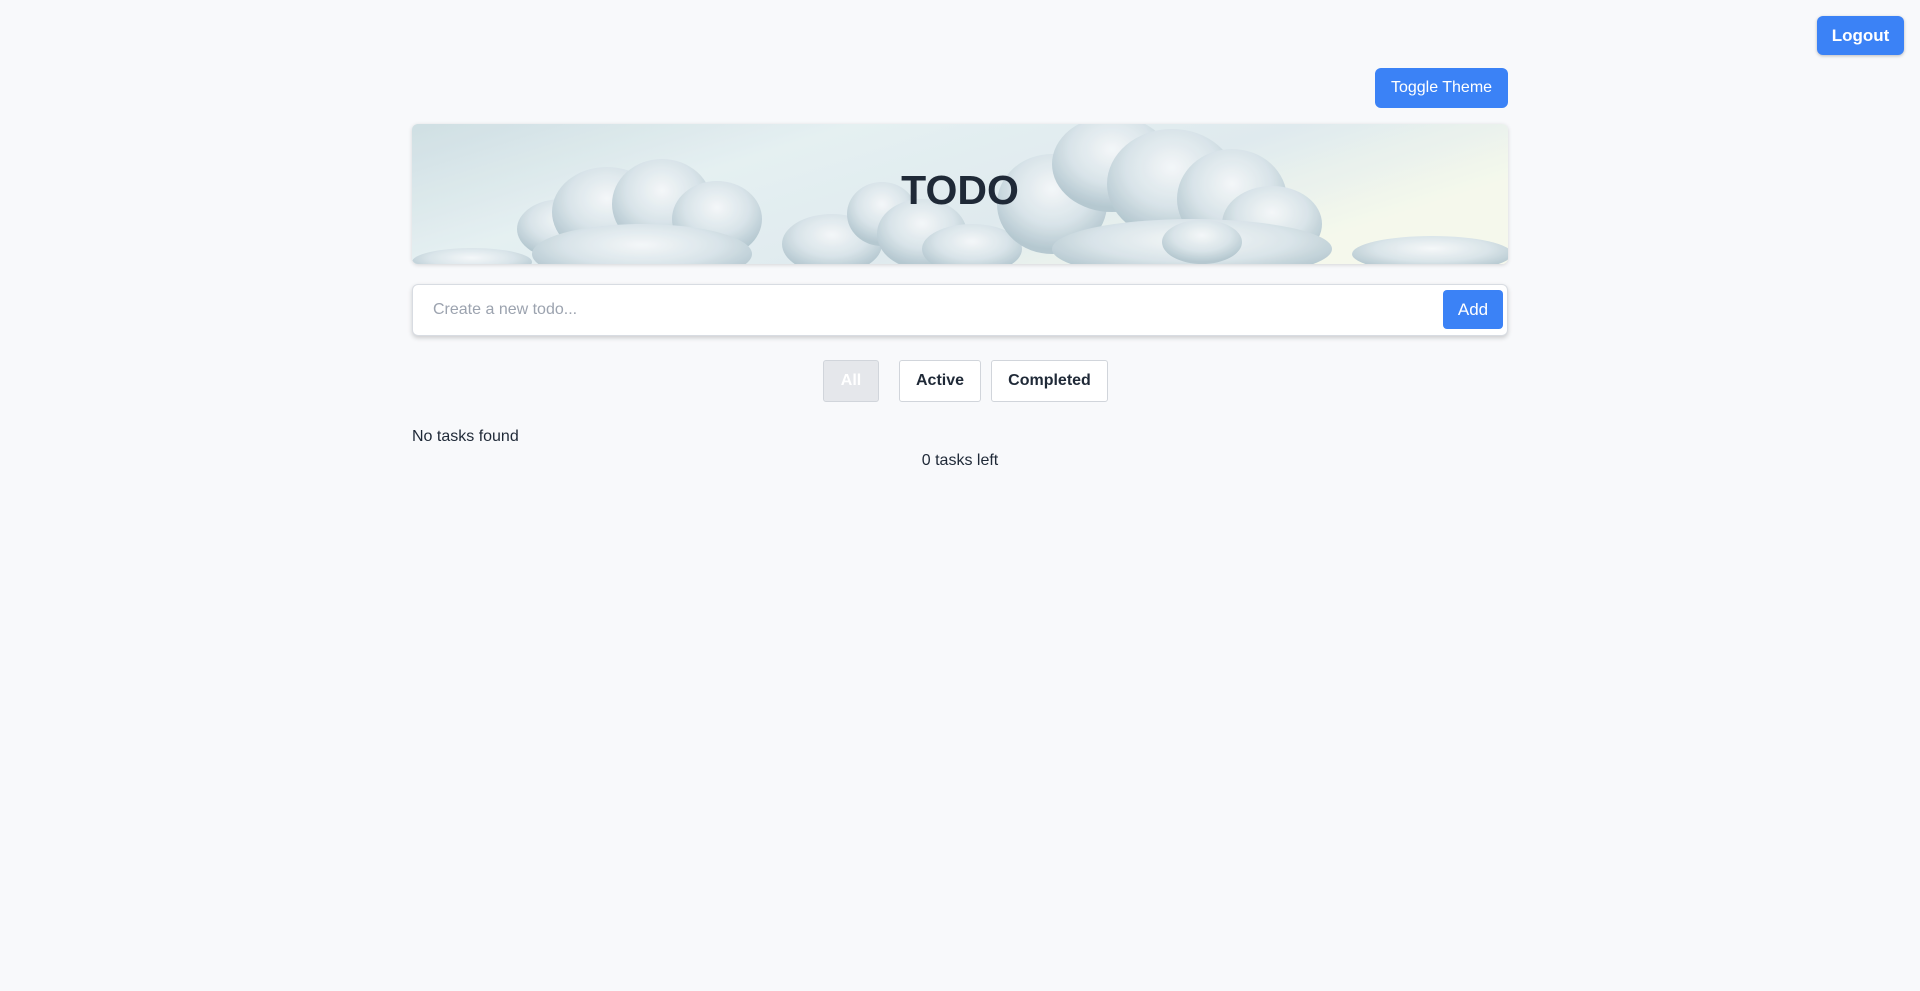  Describe the element at coordinates (940, 381) in the screenshot. I see `filter-active-button: Active` at that location.